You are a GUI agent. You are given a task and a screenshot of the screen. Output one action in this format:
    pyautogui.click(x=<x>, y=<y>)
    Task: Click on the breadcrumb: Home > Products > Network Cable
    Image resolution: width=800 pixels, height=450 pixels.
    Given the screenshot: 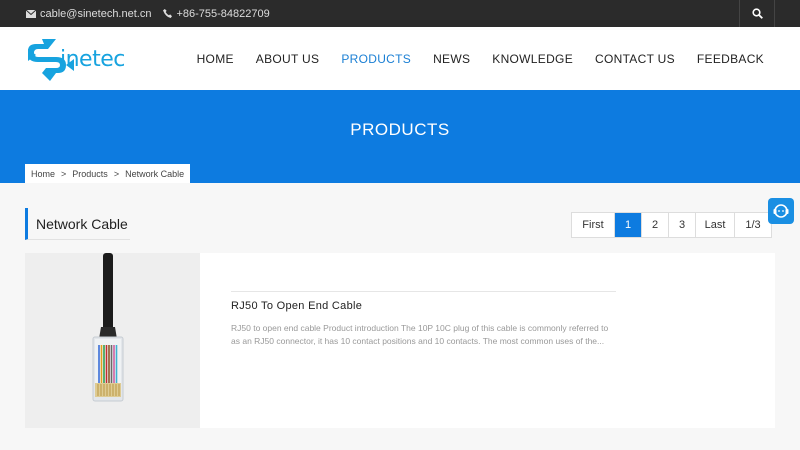 What is the action you would take?
    pyautogui.click(x=108, y=173)
    